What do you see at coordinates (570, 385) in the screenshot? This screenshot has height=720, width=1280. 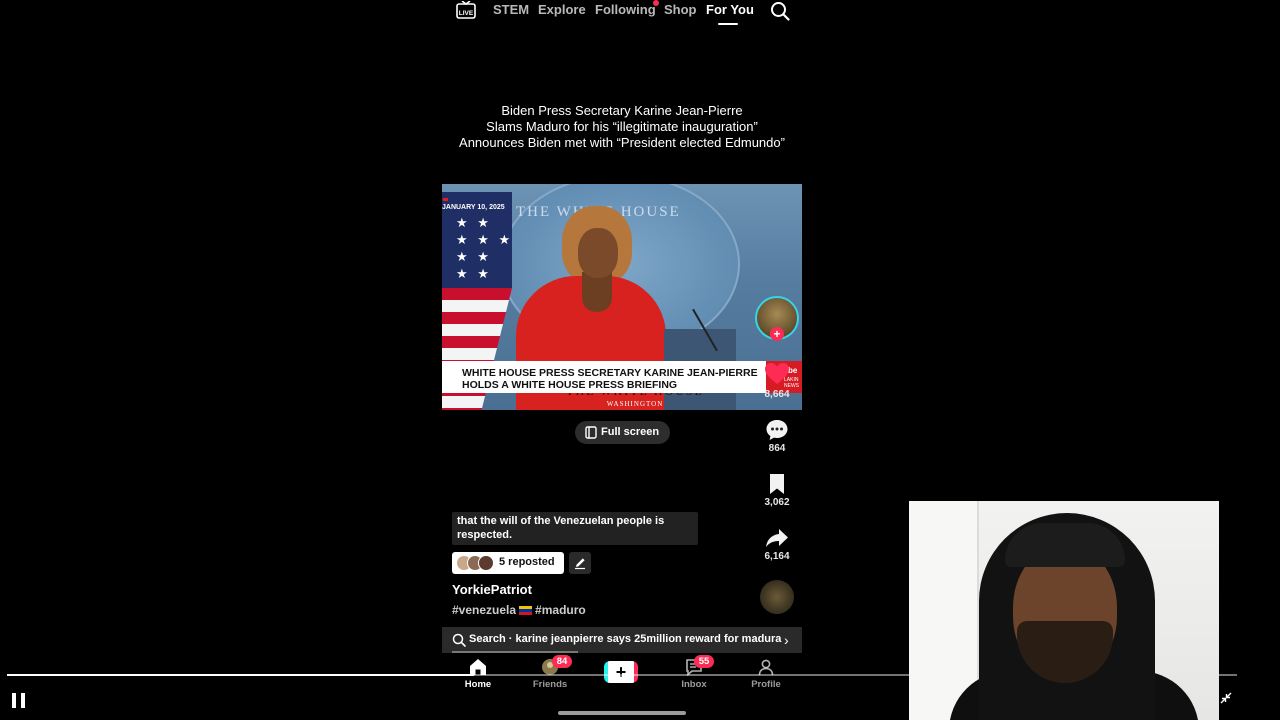 I see `chyron-line: HOLDS A WHITE HOUSE PRESS BRIEFING` at bounding box center [570, 385].